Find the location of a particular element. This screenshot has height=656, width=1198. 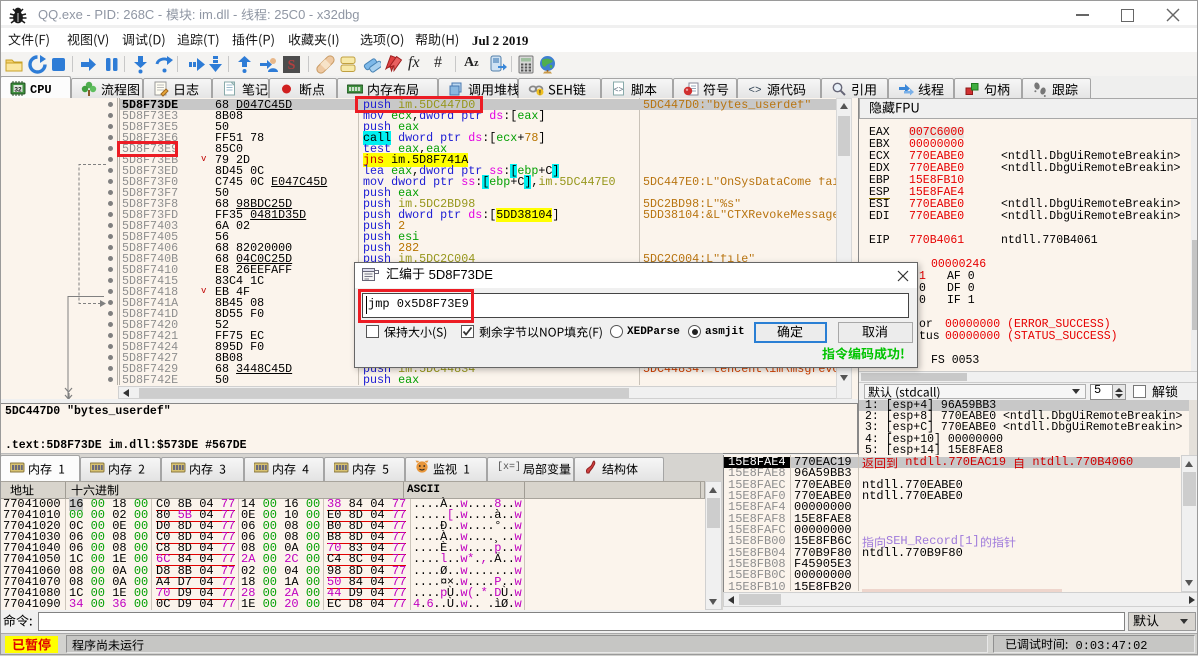

svg-text: S is located at coordinates (292, 65).